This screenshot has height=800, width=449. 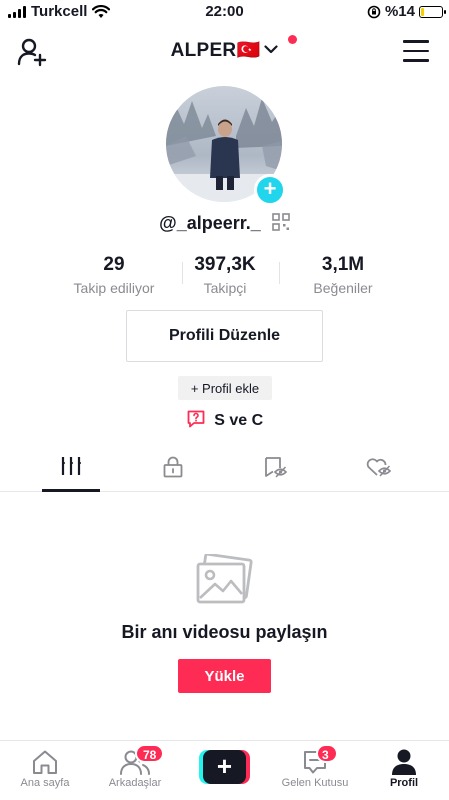 What do you see at coordinates (343, 288) in the screenshot?
I see `likes-label: Beğeniler` at bounding box center [343, 288].